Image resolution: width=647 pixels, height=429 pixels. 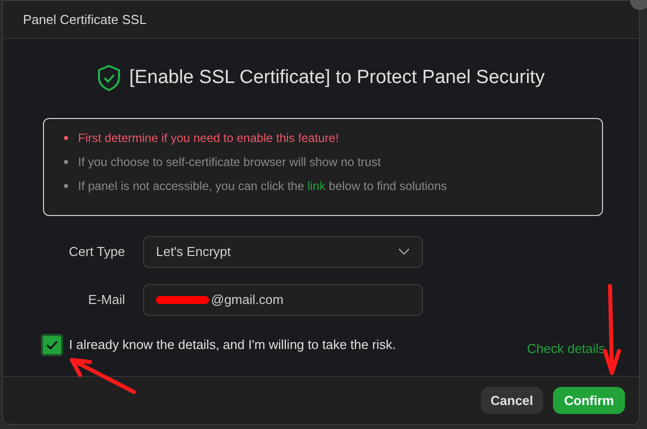 I want to click on dialog-heading: [Enable SSL Certificate] to Protect Panel Security, so click(x=337, y=78).